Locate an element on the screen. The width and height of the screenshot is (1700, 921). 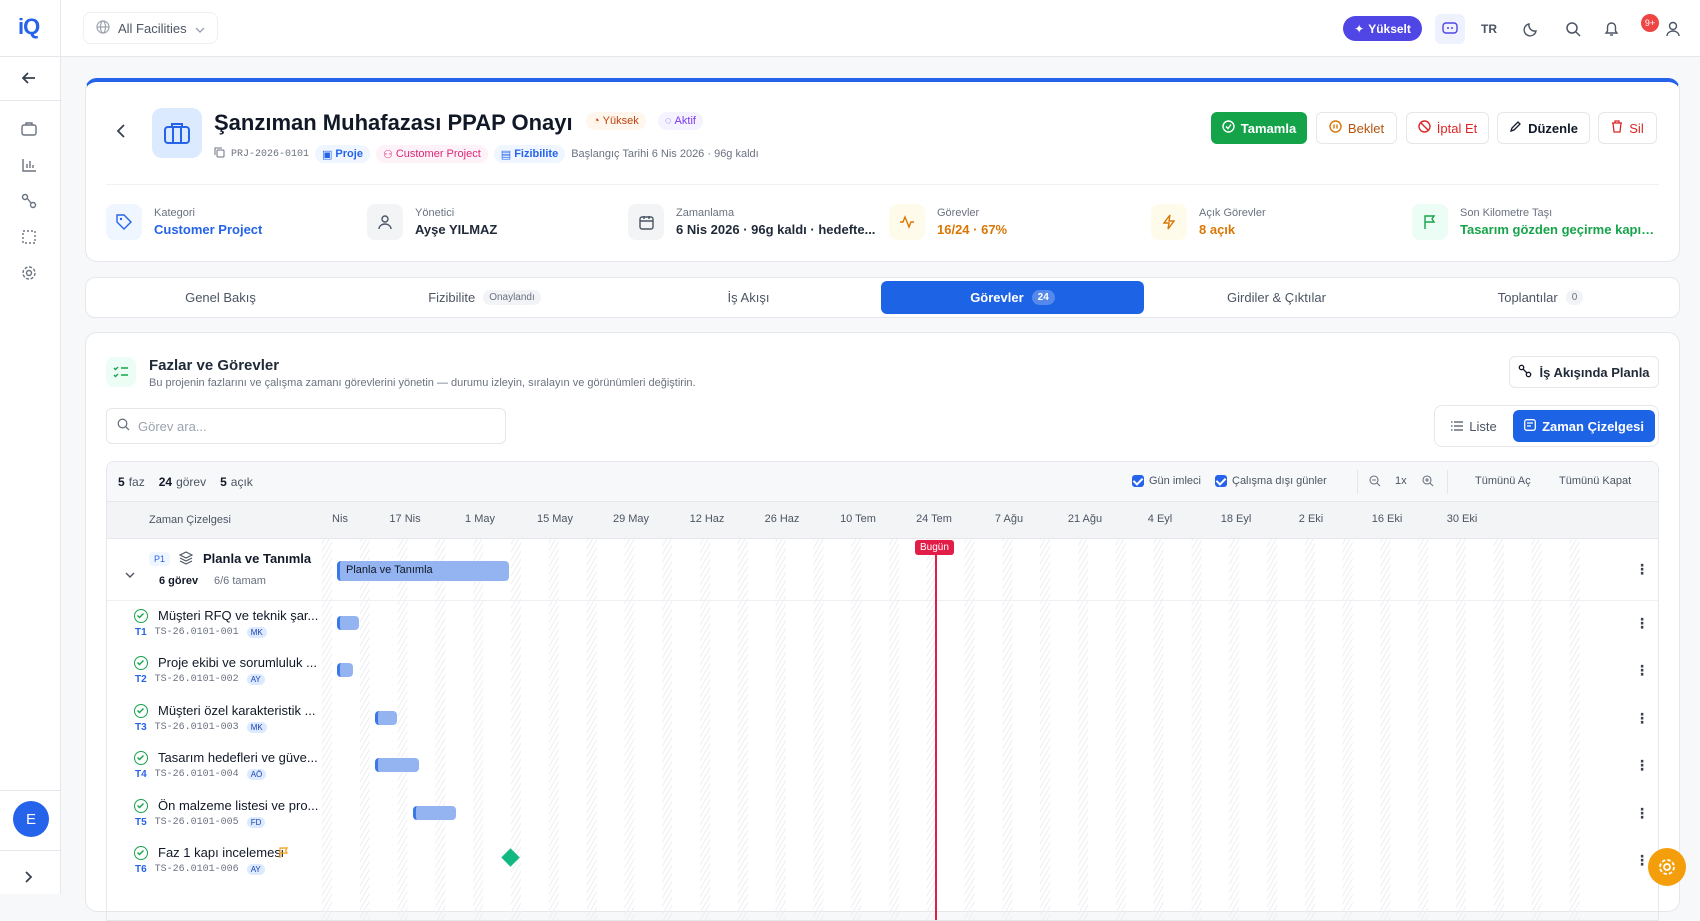
today-label: Bugün is located at coordinates (934, 547).